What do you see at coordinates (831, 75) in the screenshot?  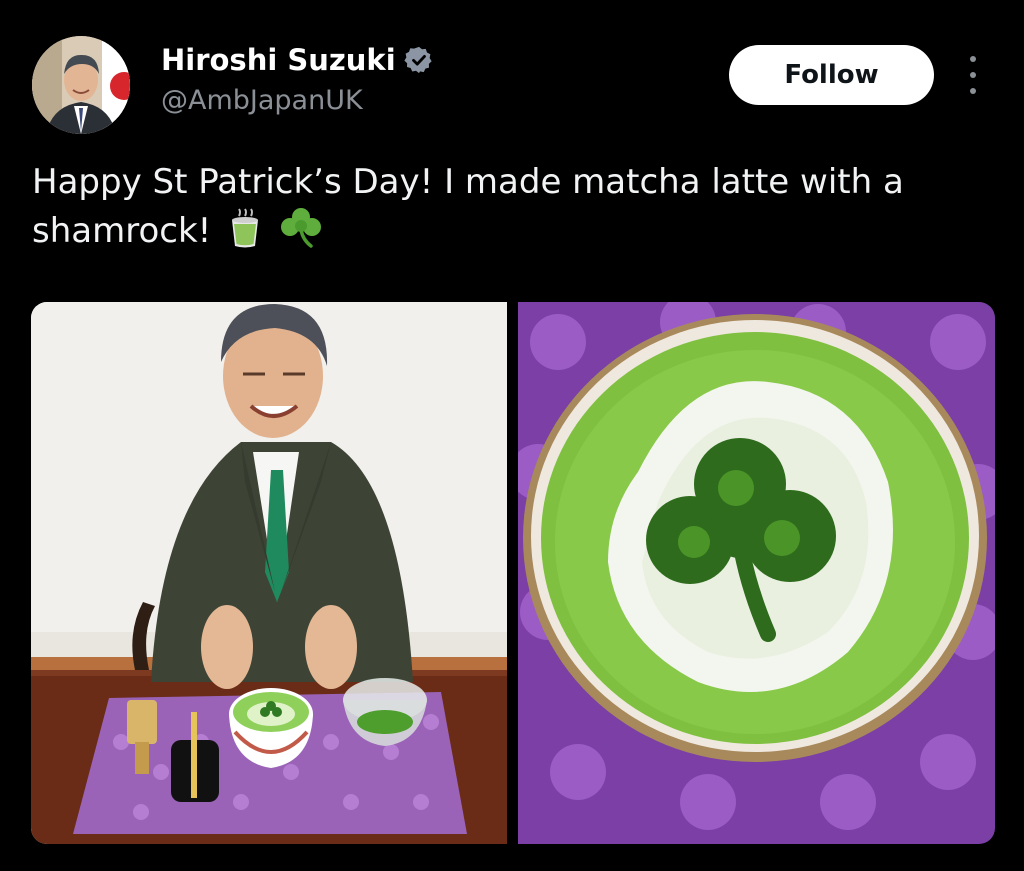 I see `follow-button: Follow` at bounding box center [831, 75].